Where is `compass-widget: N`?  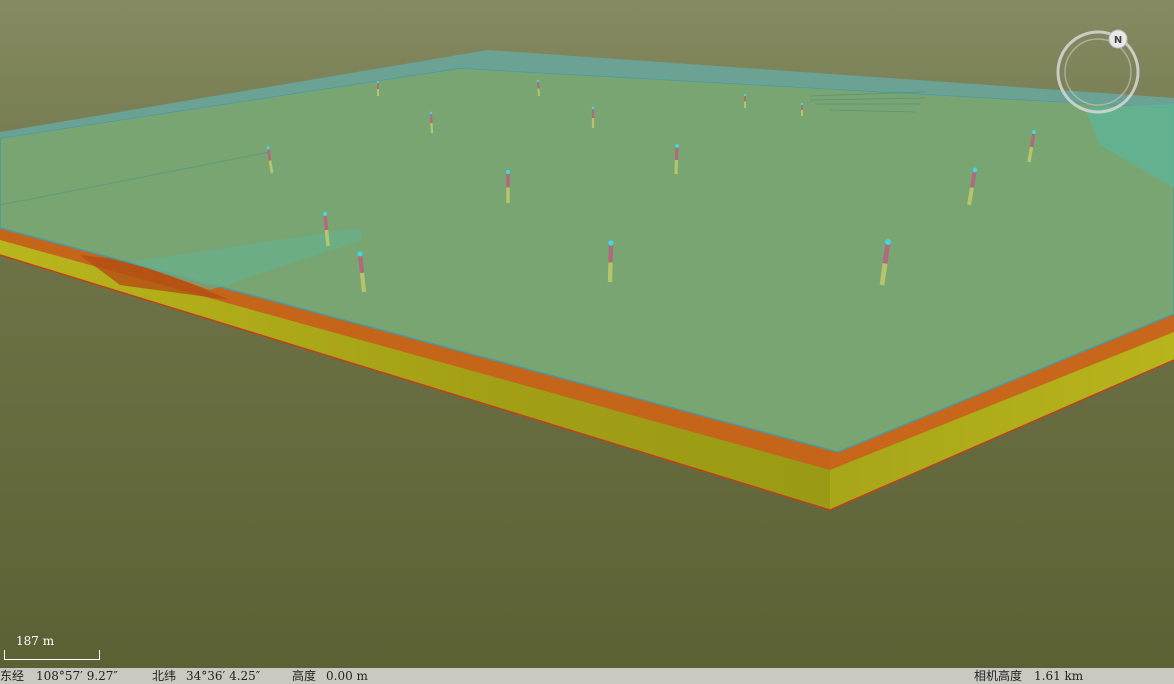 compass-widget: N is located at coordinates (1099, 73).